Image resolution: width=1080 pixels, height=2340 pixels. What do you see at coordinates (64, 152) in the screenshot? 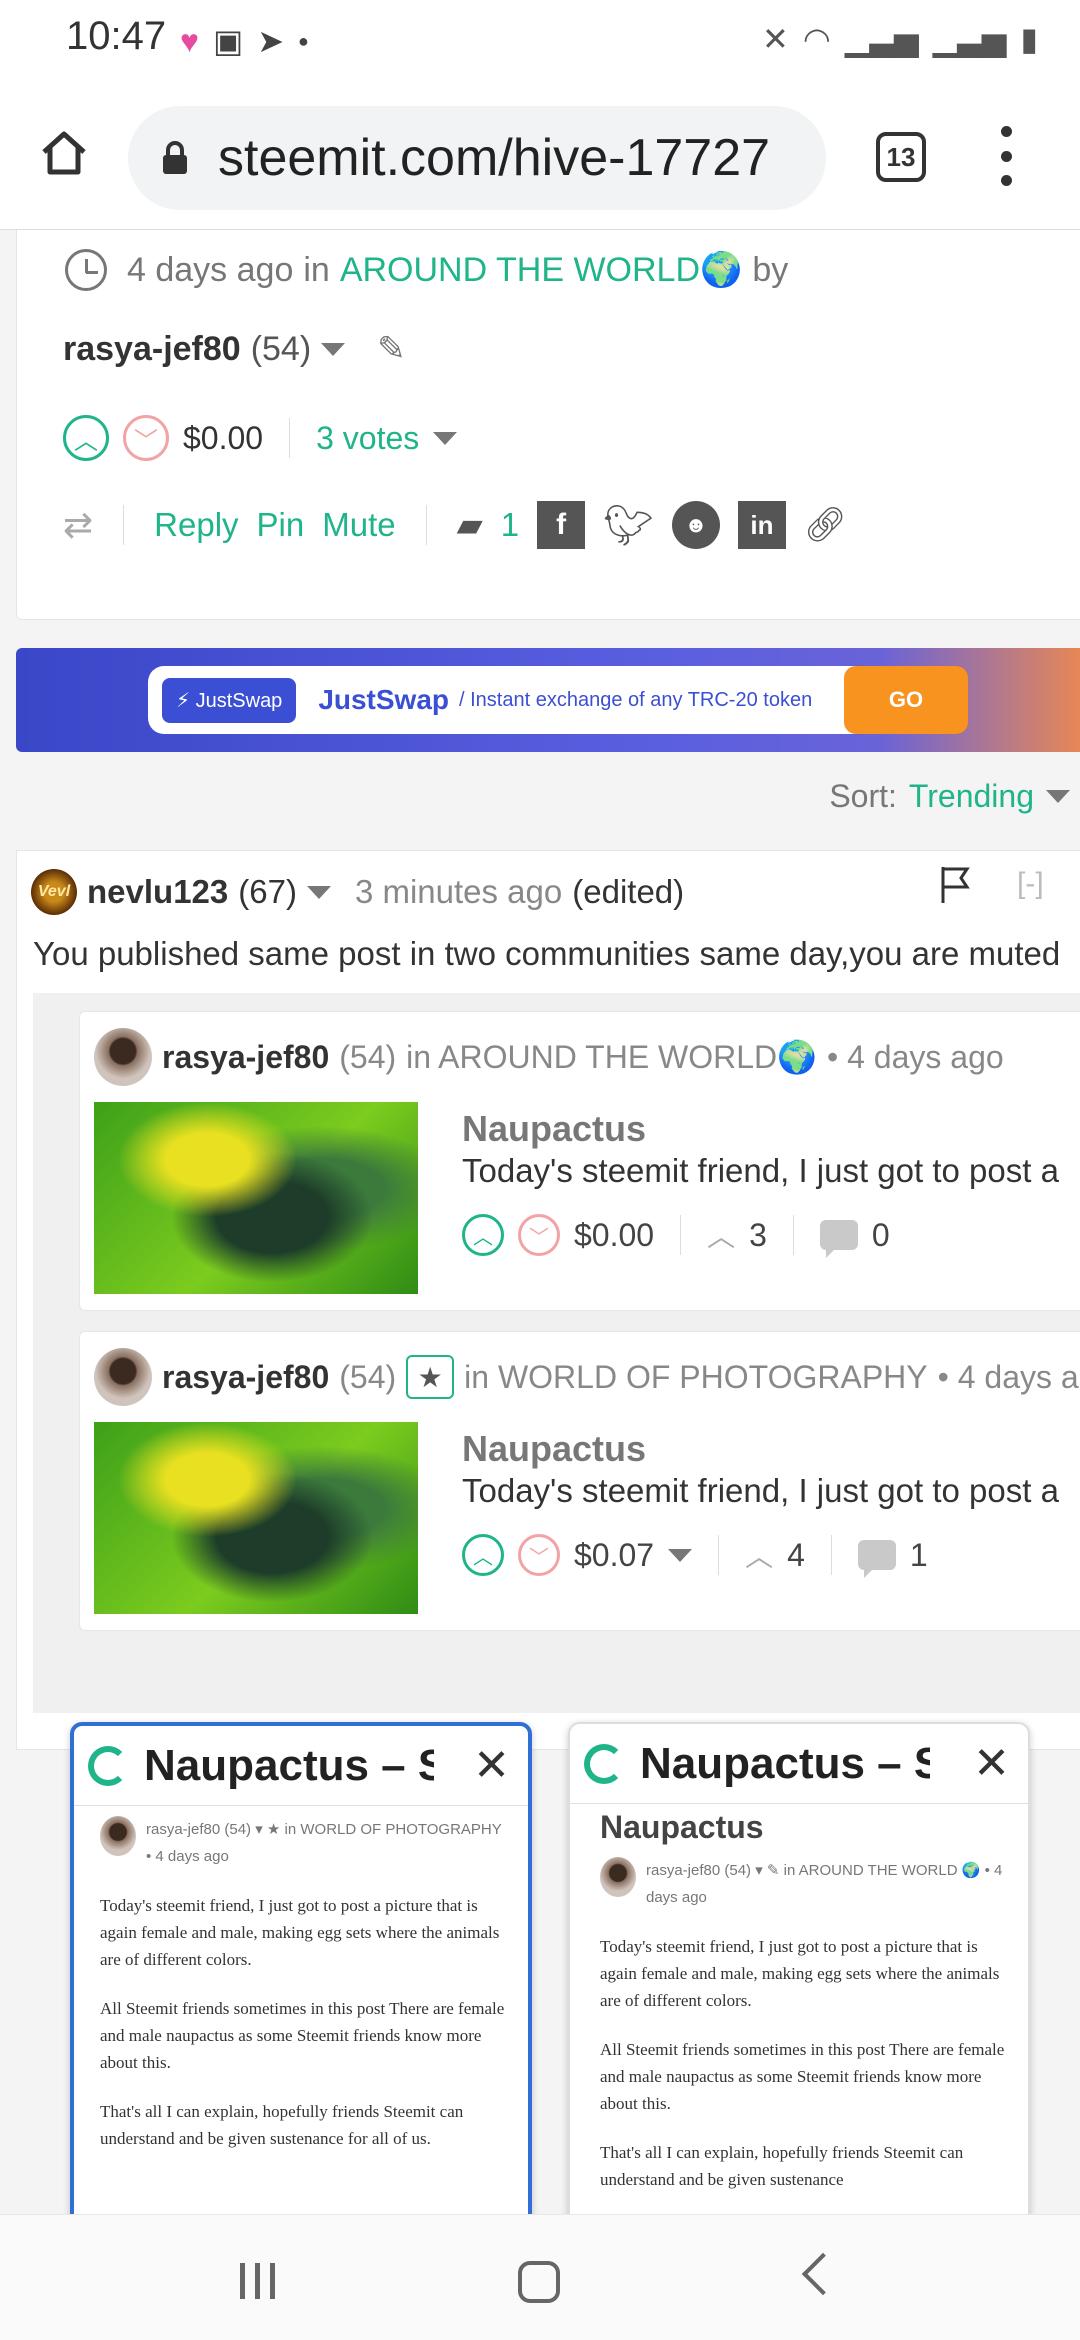
I see `home-icon` at bounding box center [64, 152].